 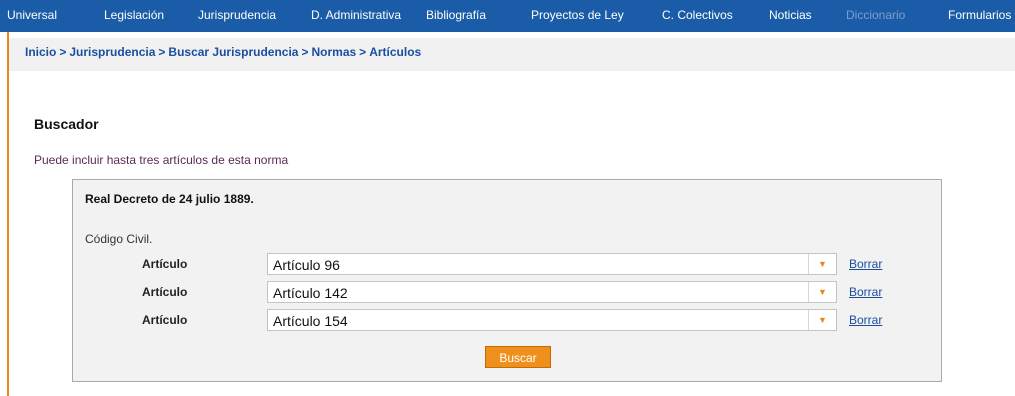 I want to click on breadcrumb-link-inicio: Inicio, so click(x=40, y=52).